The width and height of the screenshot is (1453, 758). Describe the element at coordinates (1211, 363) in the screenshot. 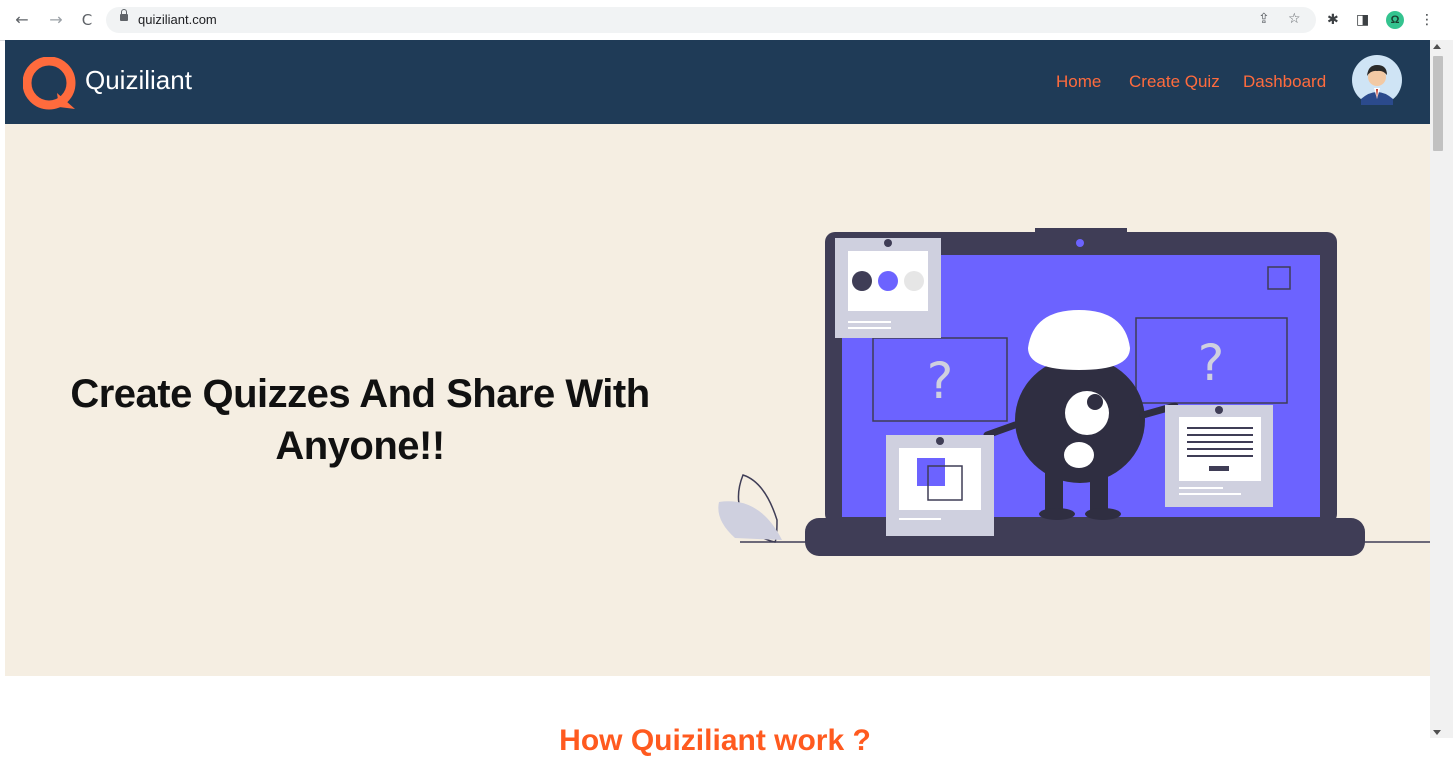

I see `question-mark-right: ?` at that location.